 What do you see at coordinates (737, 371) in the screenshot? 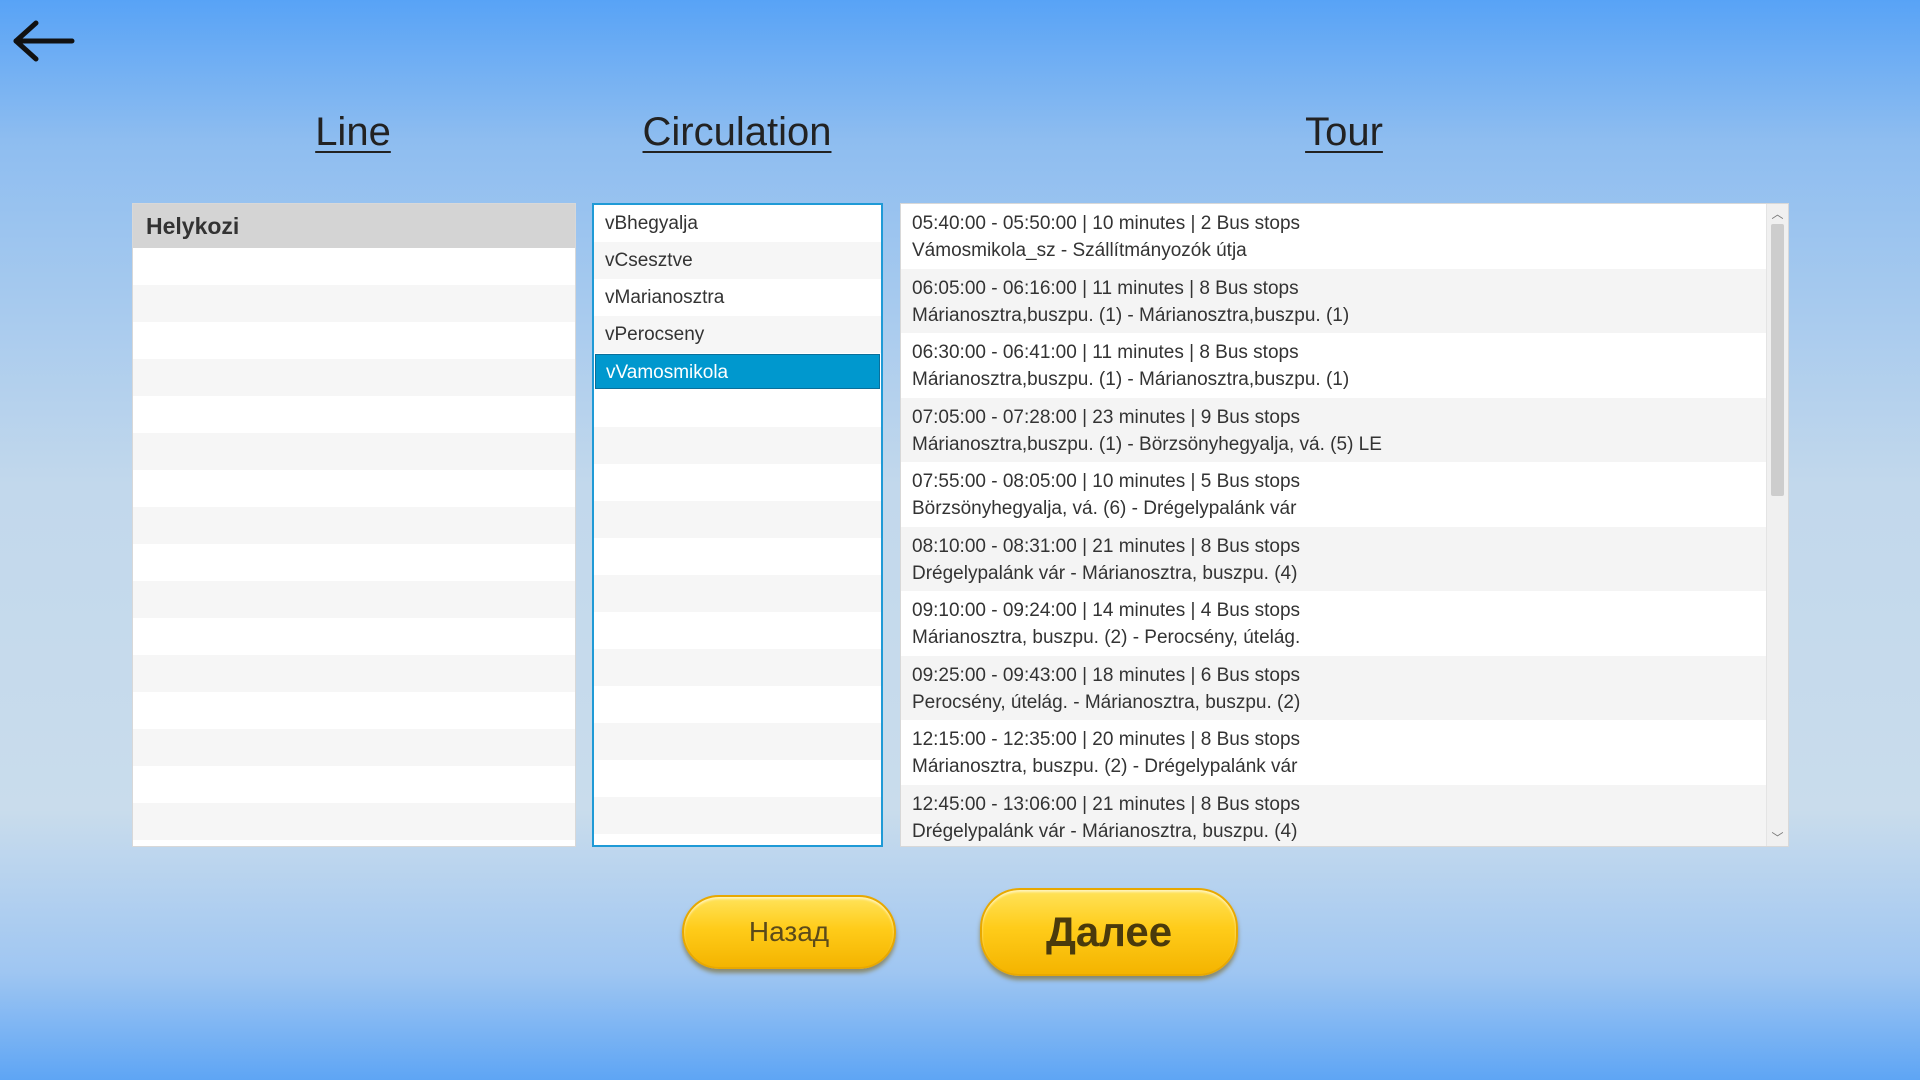
I see `circulation-item: vVamosmikola` at bounding box center [737, 371].